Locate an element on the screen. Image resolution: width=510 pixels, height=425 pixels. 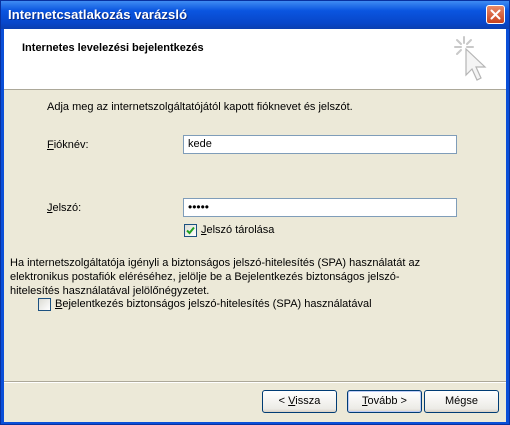
page-heading: Internetes levelezési bejelentkezés is located at coordinates (113, 48).